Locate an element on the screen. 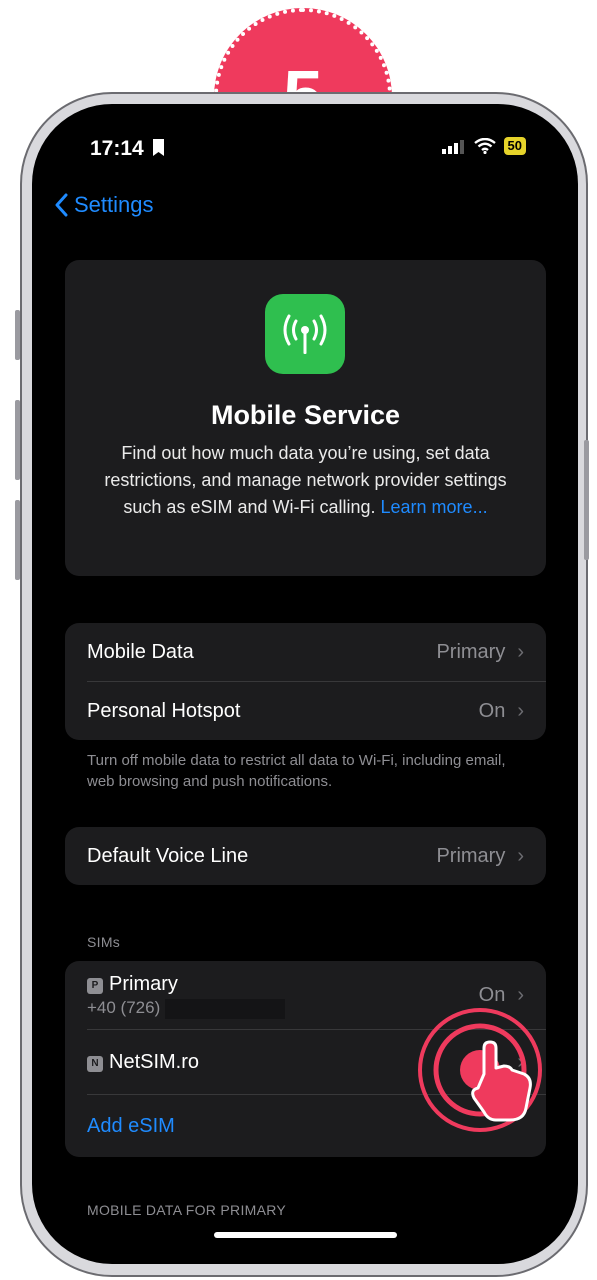 The width and height of the screenshot is (597, 1280). netsim-name: NetSIM.ro is located at coordinates (154, 1061).